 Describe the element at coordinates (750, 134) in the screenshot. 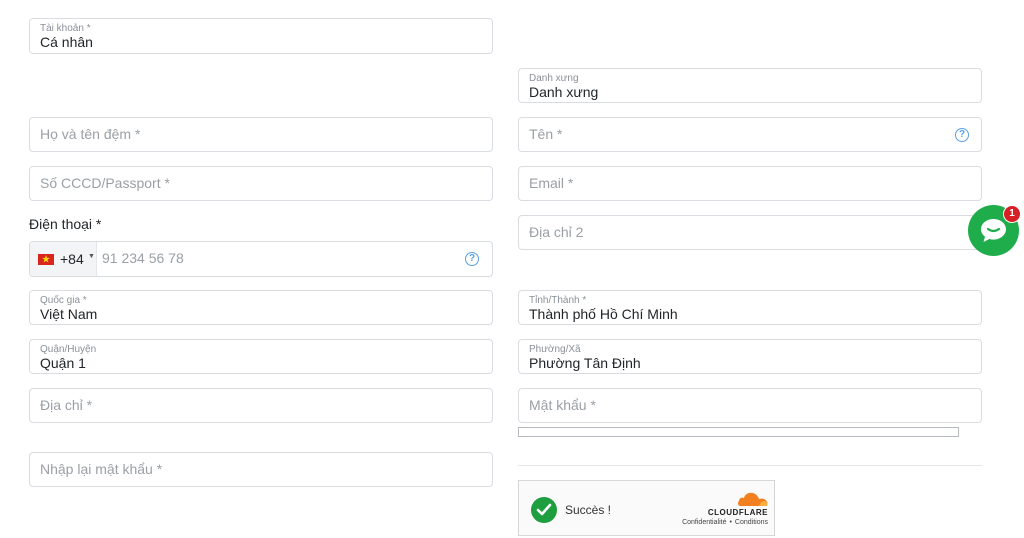

I see `first-name-input: Tên * ?` at that location.